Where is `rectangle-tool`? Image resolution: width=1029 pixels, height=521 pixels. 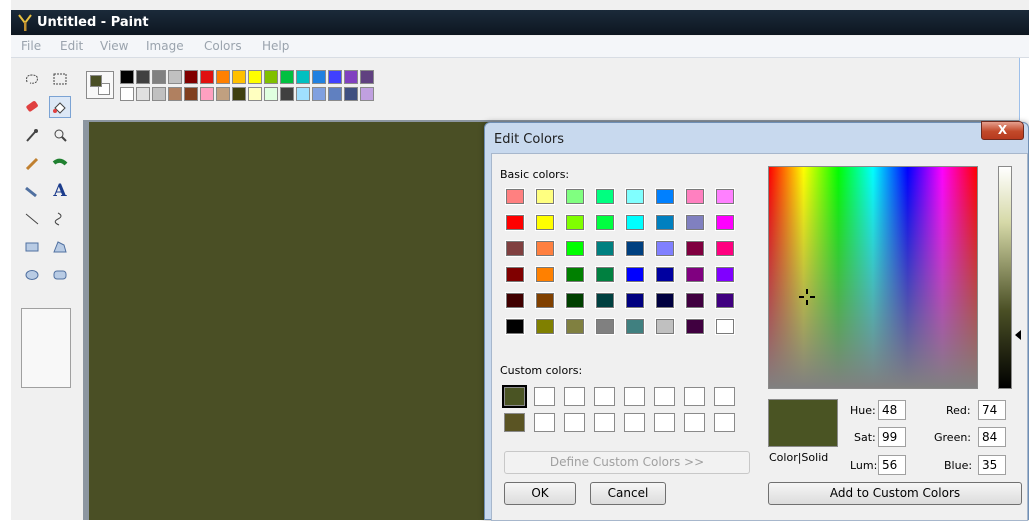 rectangle-tool is located at coordinates (32, 247).